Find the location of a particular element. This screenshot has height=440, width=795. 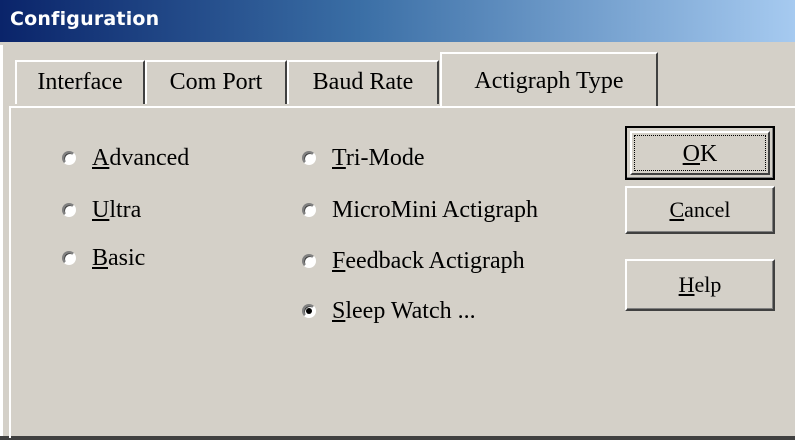

tab-interface: Interface is located at coordinates (80, 82).